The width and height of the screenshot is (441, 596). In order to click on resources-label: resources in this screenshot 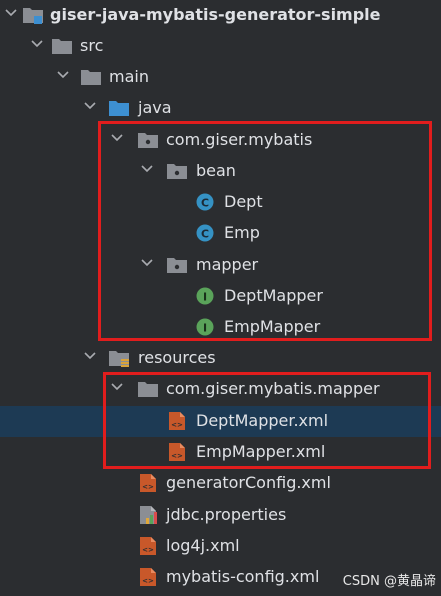, I will do `click(177, 357)`.